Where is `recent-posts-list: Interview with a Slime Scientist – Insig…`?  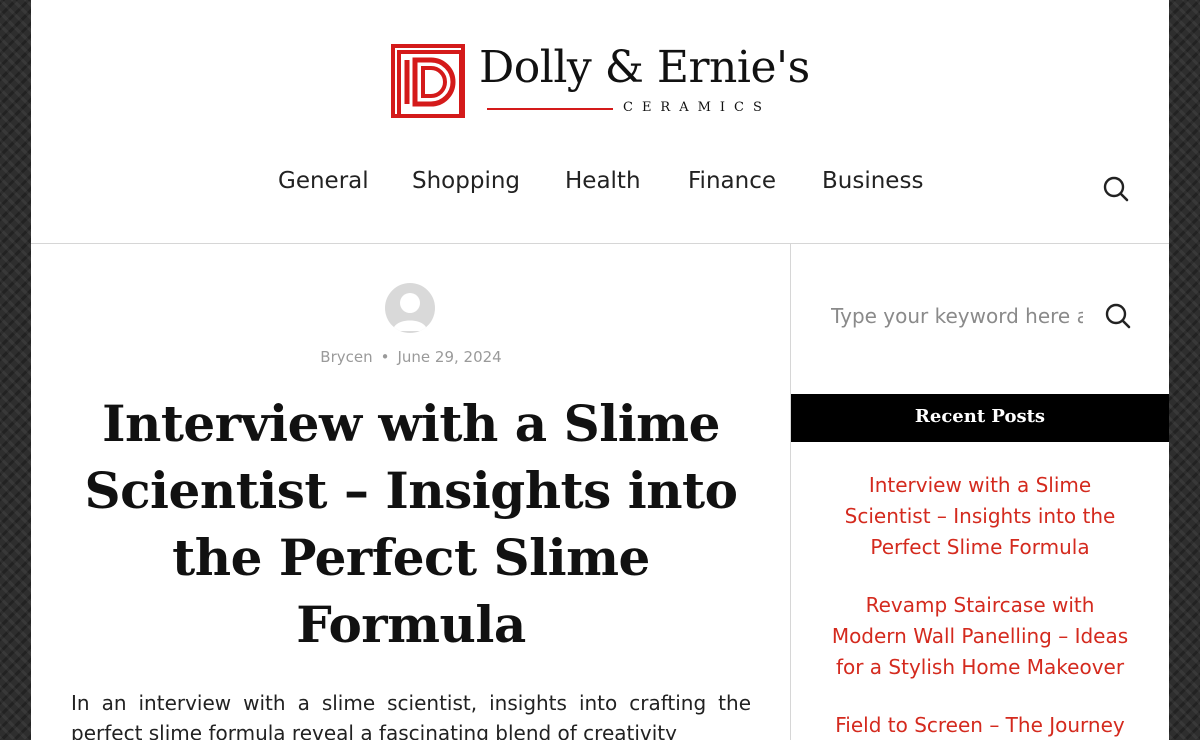
recent-posts-list: Interview with a Slime Scientist – Insig… is located at coordinates (980, 605).